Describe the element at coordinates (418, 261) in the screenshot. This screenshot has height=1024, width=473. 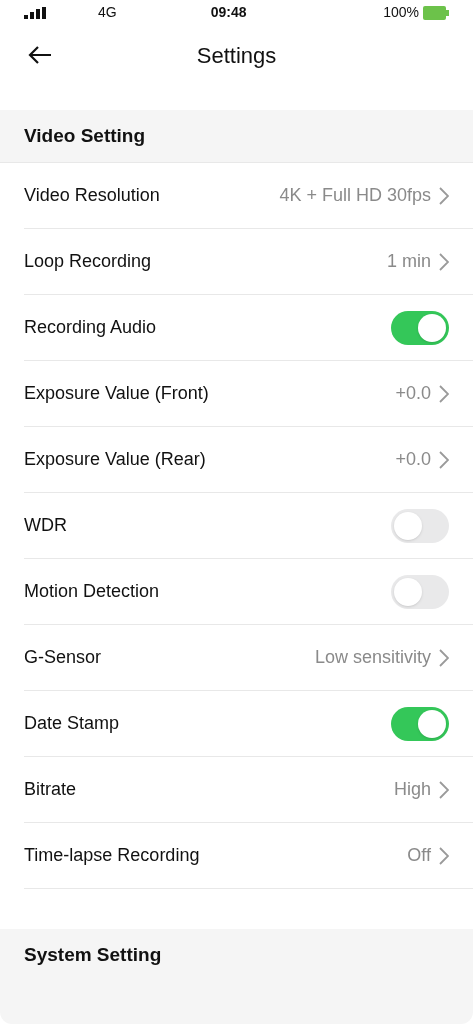
I see `setting-value-button: 1 min` at that location.